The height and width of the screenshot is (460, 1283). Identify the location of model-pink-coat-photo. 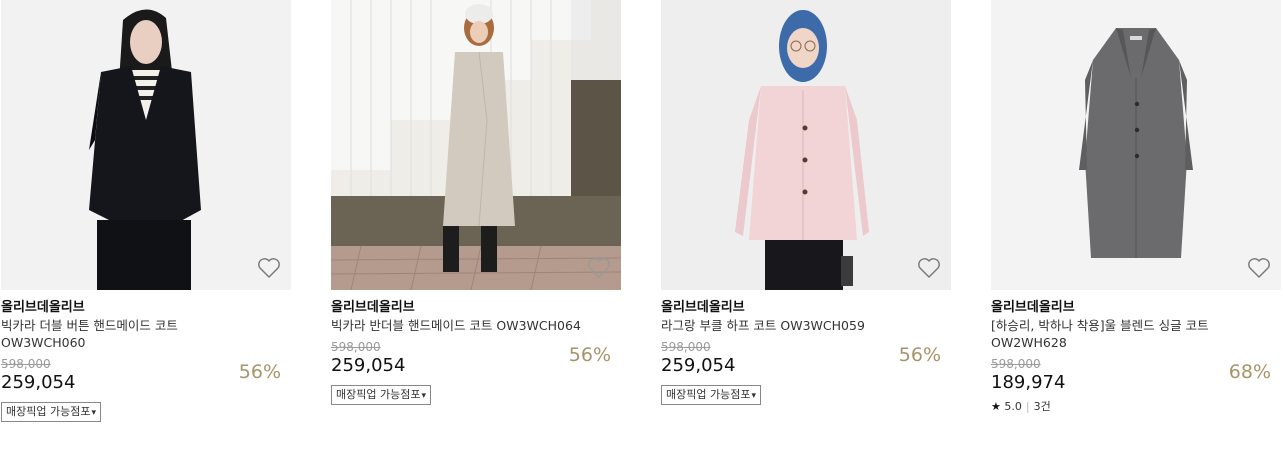
(806, 145).